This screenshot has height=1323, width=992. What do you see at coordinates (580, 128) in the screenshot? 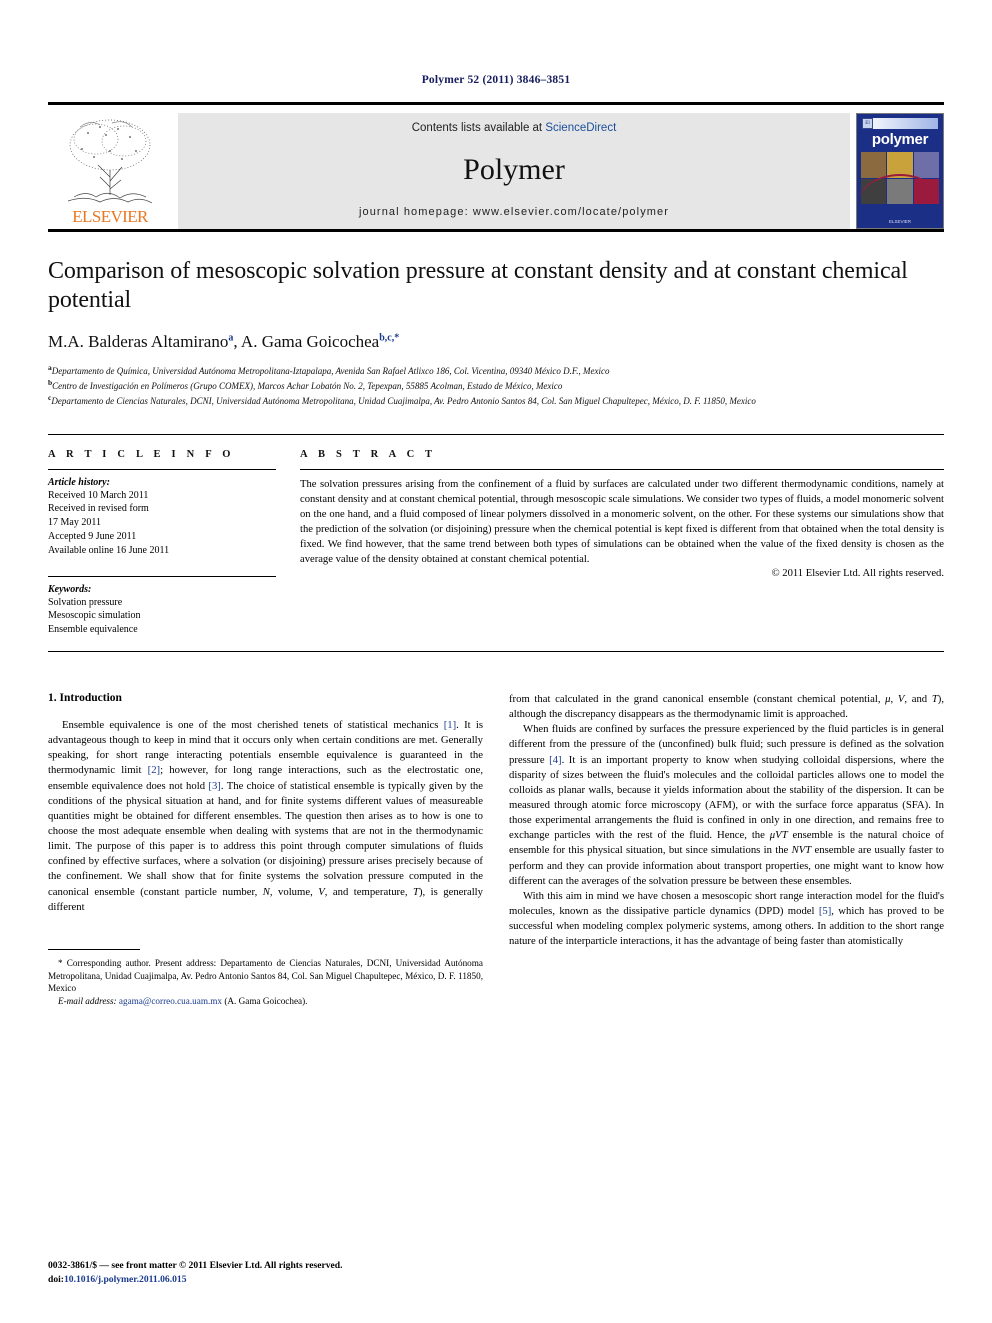
I see `sciencedirect-link: ScienceDirect` at bounding box center [580, 128].